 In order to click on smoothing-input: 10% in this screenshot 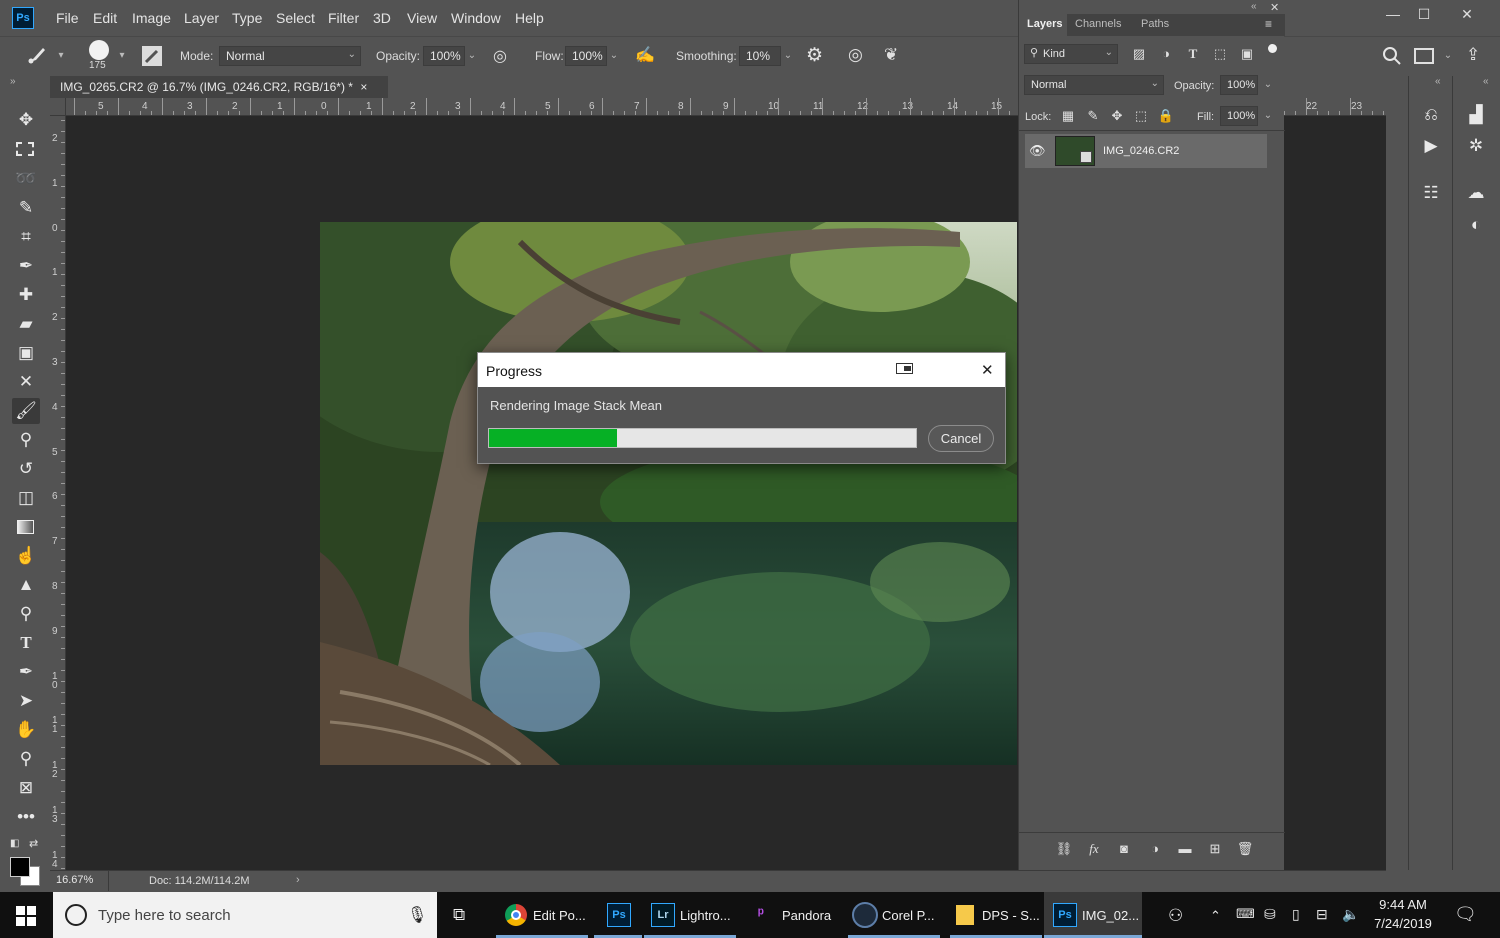, I will do `click(760, 56)`.